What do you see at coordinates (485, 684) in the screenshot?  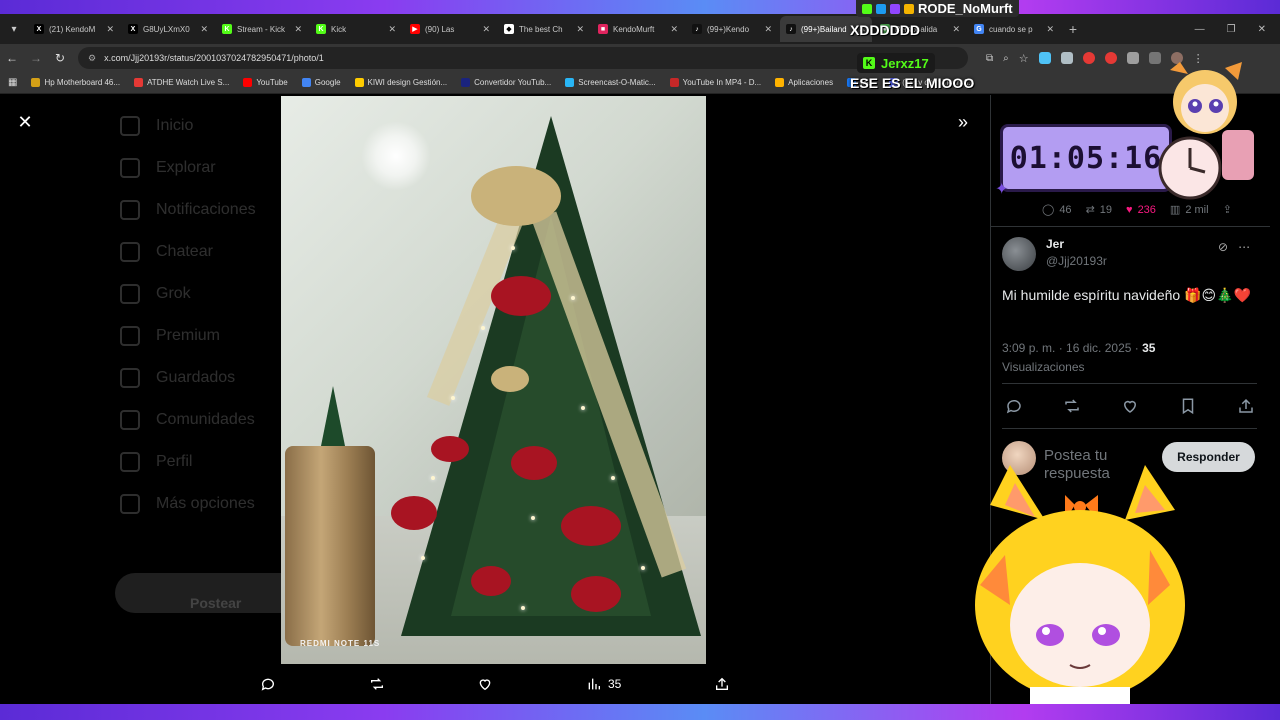 I see `like-button` at bounding box center [485, 684].